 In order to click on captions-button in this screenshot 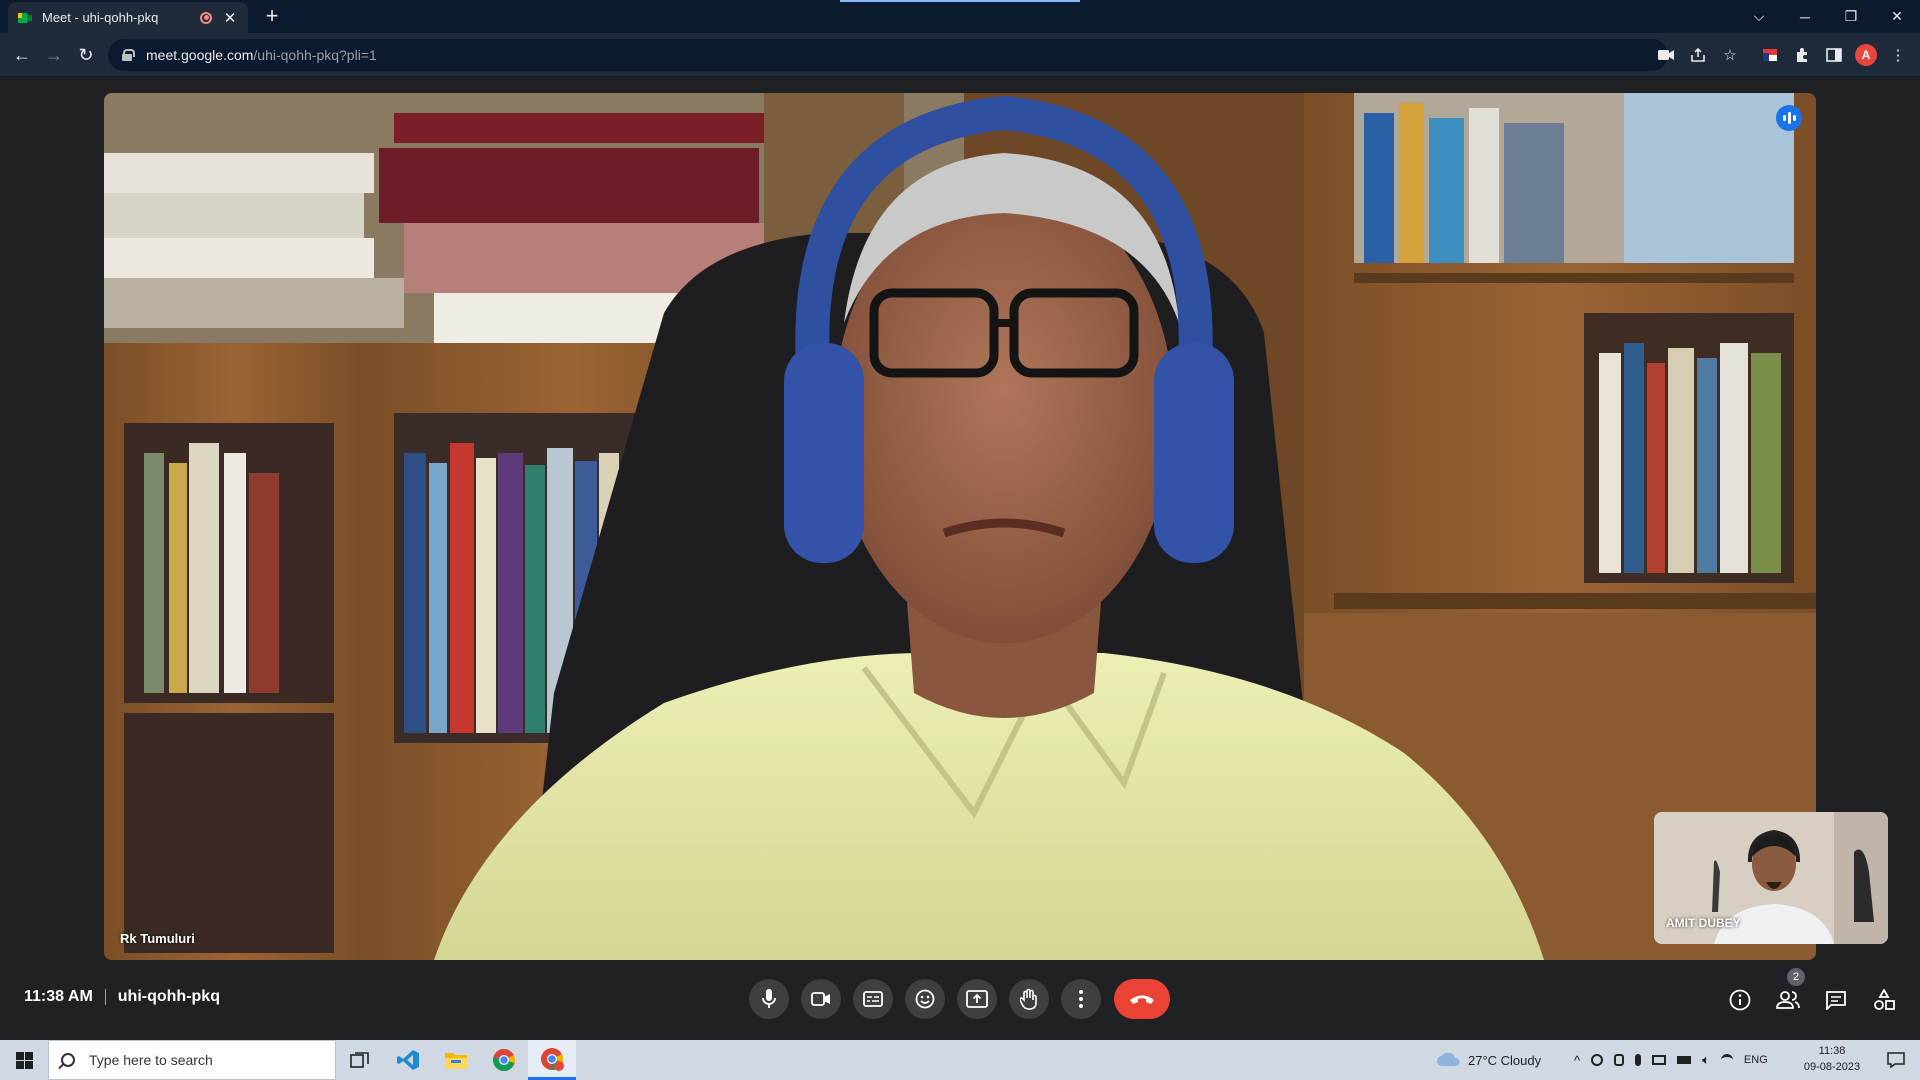, I will do `click(873, 999)`.